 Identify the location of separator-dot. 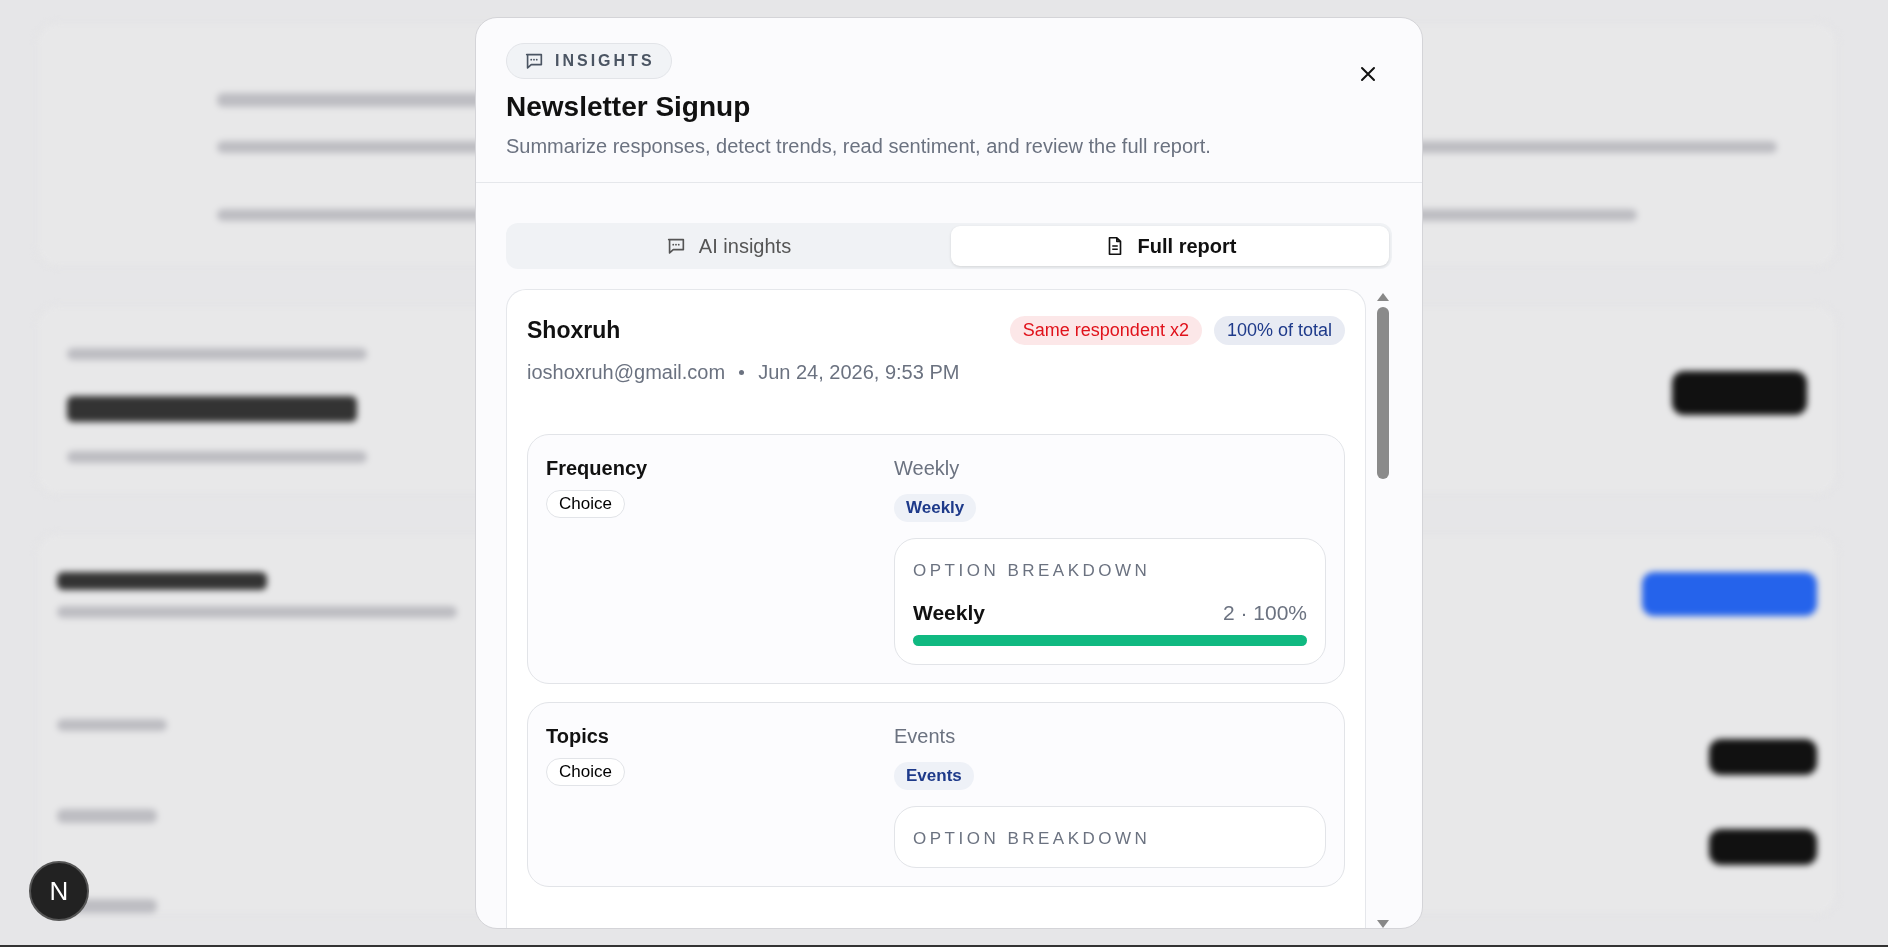
(742, 372).